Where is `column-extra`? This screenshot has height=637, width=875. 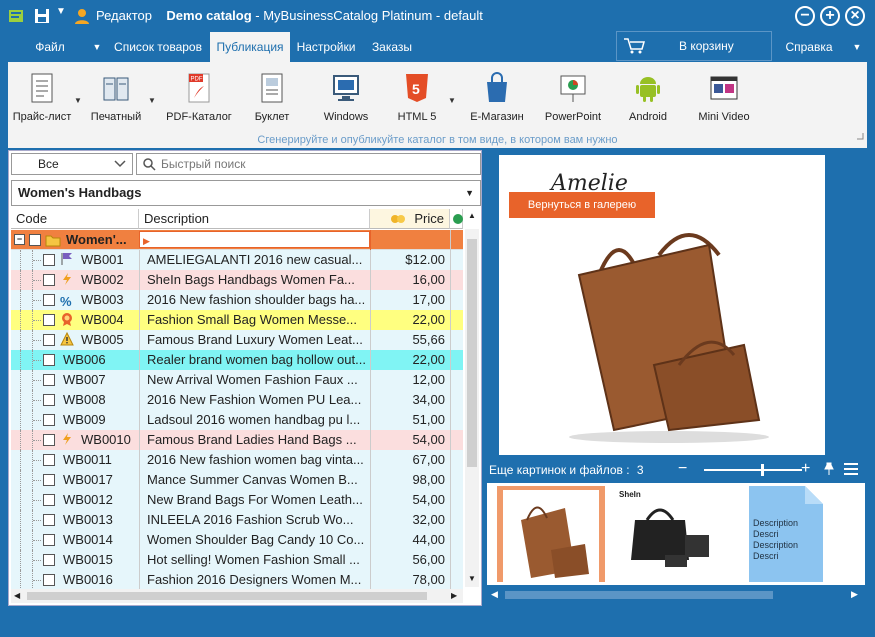
column-extra is located at coordinates (456, 219).